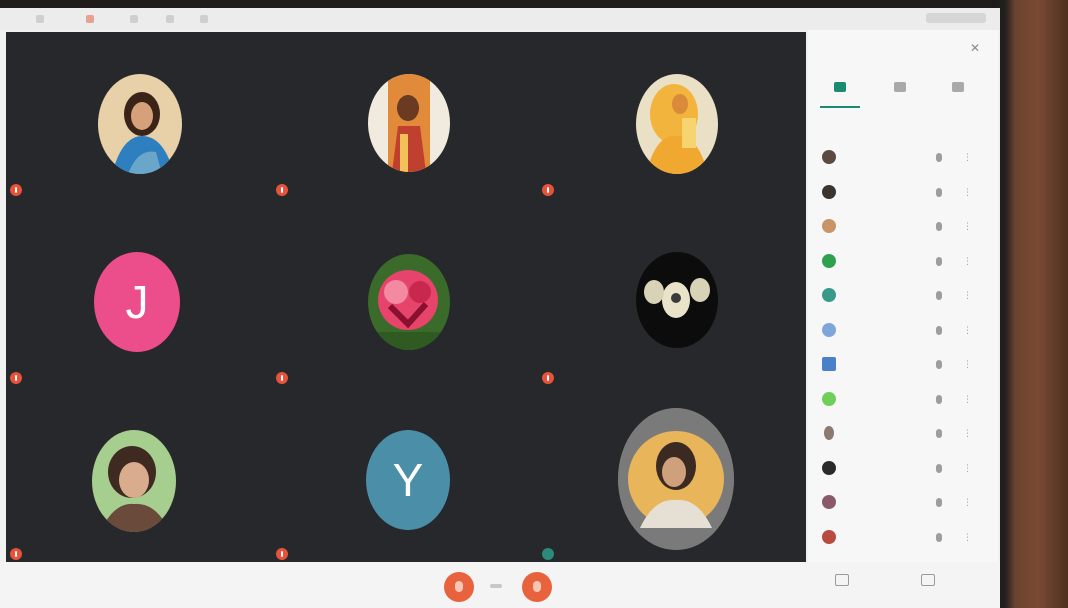  I want to click on close-icon: ✕, so click(976, 48).